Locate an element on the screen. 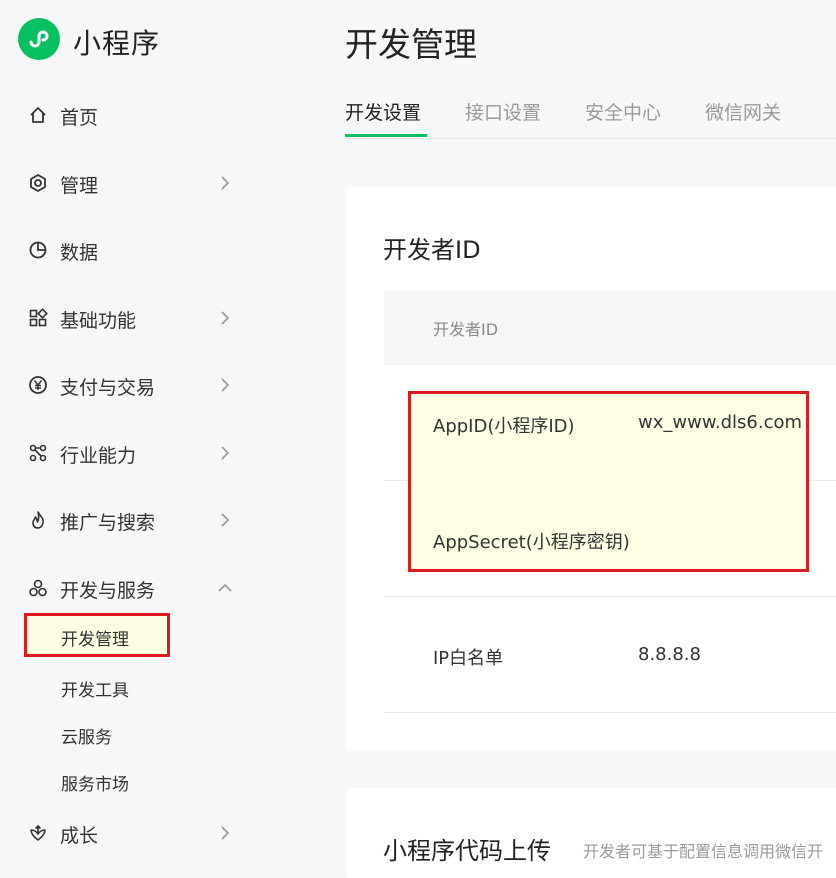 Image resolution: width=836 pixels, height=878 pixels. sidebar-subitem-service-market: 服务市场 is located at coordinates (97, 780).